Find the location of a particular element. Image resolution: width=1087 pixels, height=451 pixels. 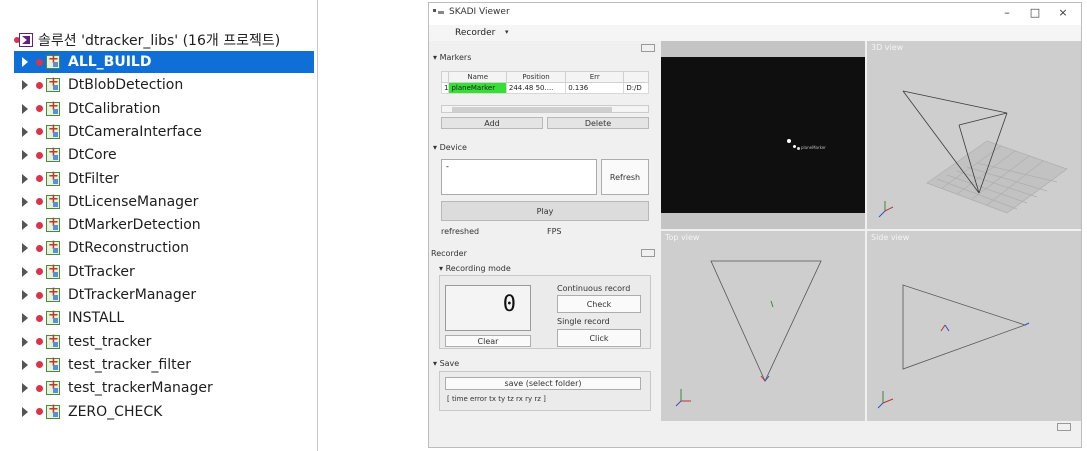

marker-path-cell: D:/D is located at coordinates (636, 88).